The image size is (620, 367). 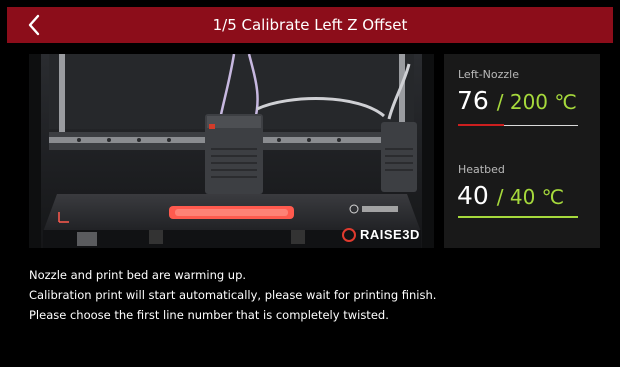 I want to click on nozzle-current-temp: 76, so click(x=473, y=100).